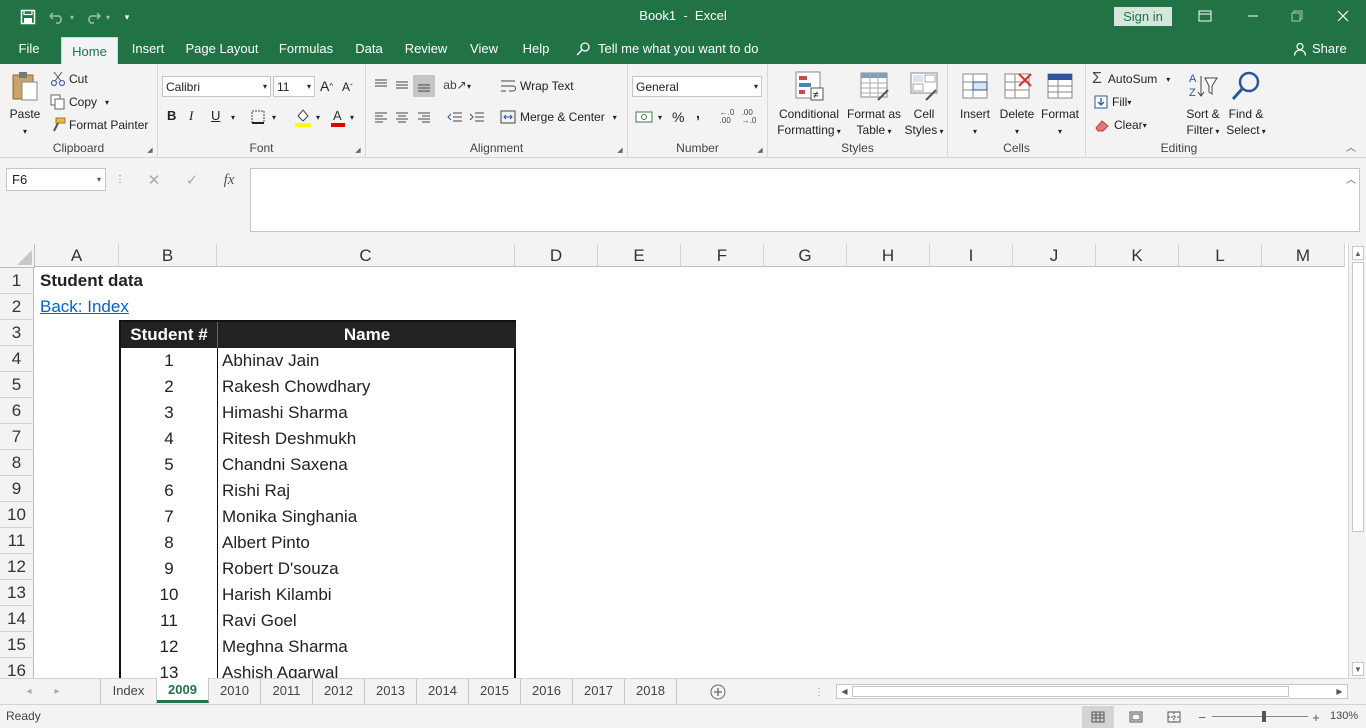 This screenshot has width=1366, height=728. What do you see at coordinates (56, 179) in the screenshot?
I see `name-box: F6 ▾` at bounding box center [56, 179].